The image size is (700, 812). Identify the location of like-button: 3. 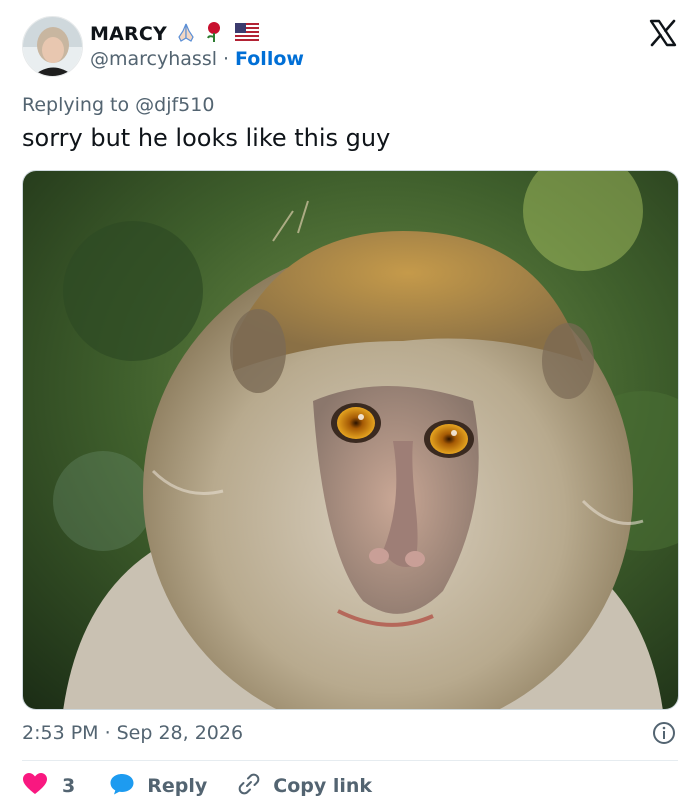
(48, 786).